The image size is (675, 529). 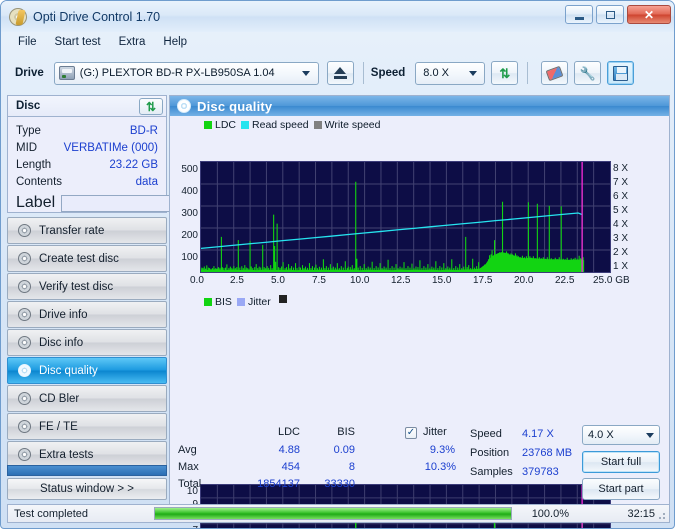 I want to click on speed-select-value: 8.0 X, so click(x=436, y=73).